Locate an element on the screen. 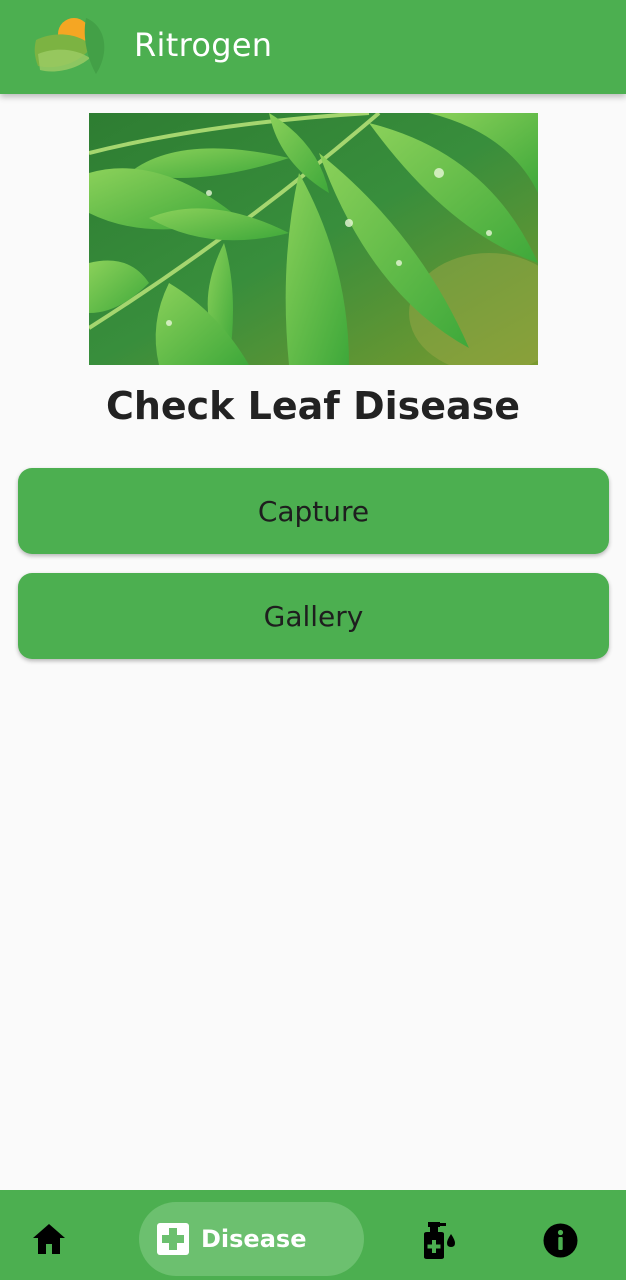  app-title: Ritrogen is located at coordinates (203, 45).